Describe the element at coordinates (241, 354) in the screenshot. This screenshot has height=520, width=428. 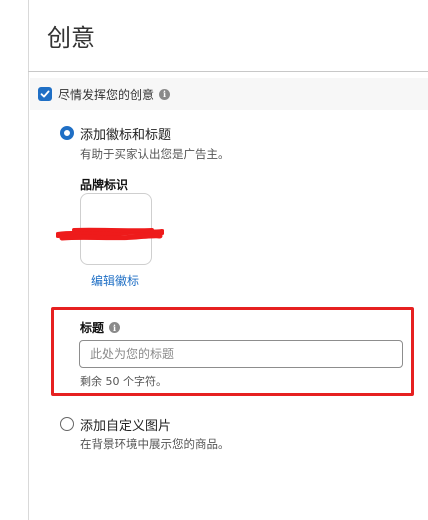
I see `headline-input` at that location.